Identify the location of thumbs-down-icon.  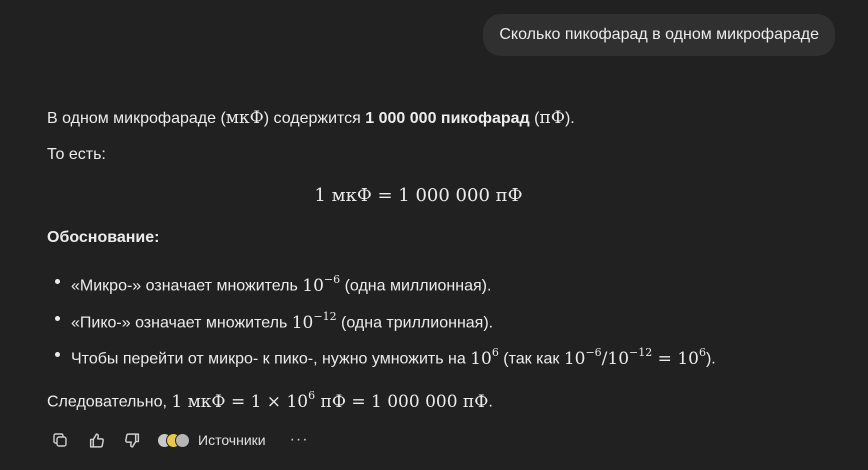
(132, 440).